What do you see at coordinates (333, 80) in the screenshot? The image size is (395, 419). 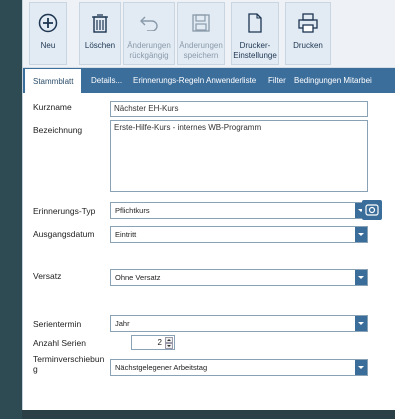 I see `tab-bedingungen: Bedingungen Mitarbei` at bounding box center [333, 80].